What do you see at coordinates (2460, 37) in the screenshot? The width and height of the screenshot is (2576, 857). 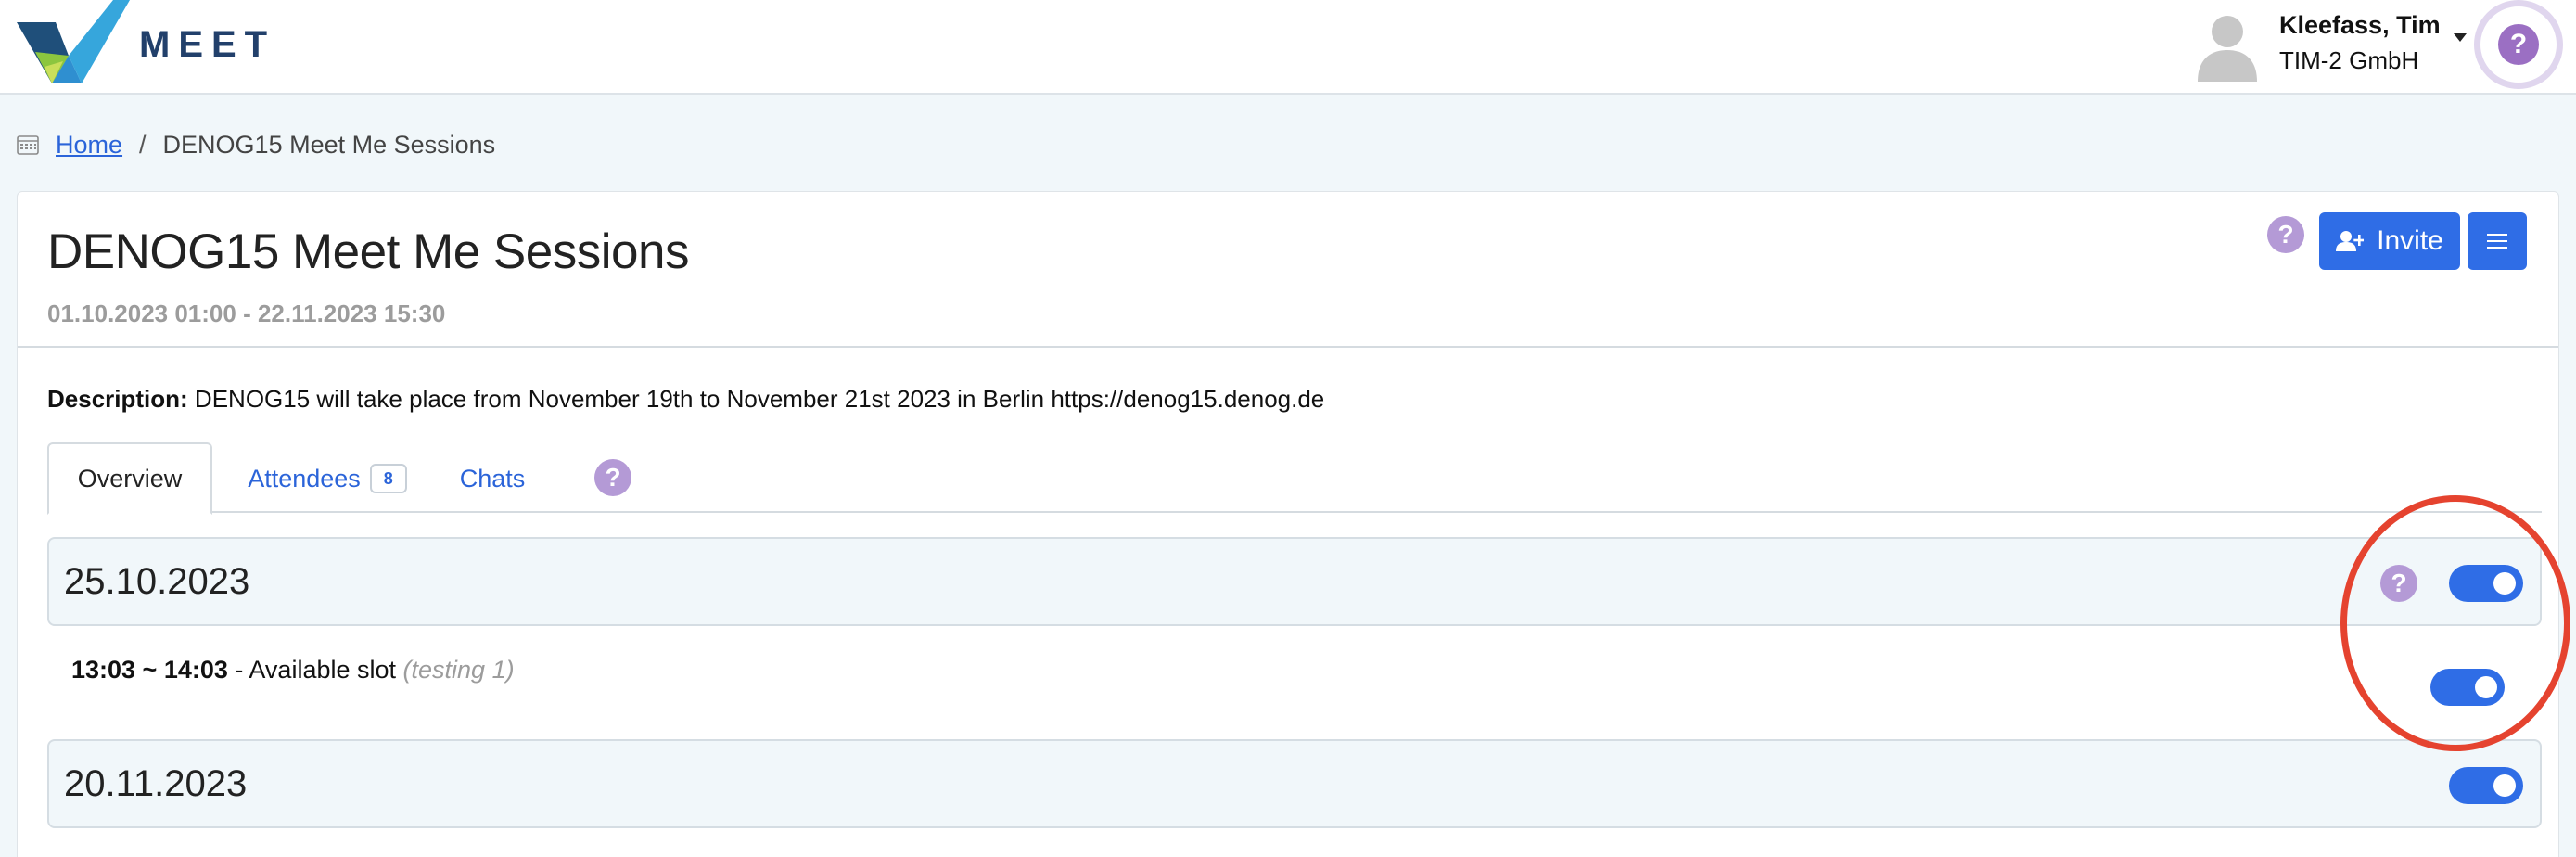 I see `user-menu-caret-icon` at bounding box center [2460, 37].